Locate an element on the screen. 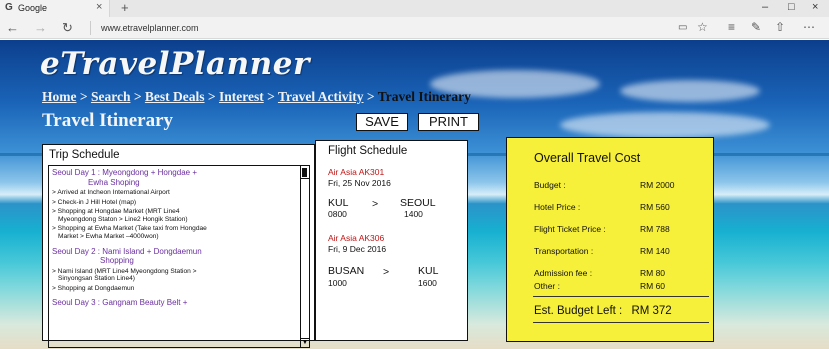 Image resolution: width=829 pixels, height=349 pixels. day-heading-line: Ewha Shoping is located at coordinates (114, 182).